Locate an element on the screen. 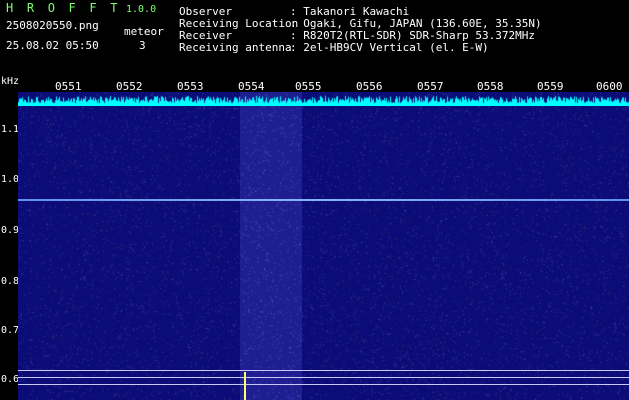 Image resolution: width=629 pixels, height=400 pixels. meteor-spike is located at coordinates (245, 386).